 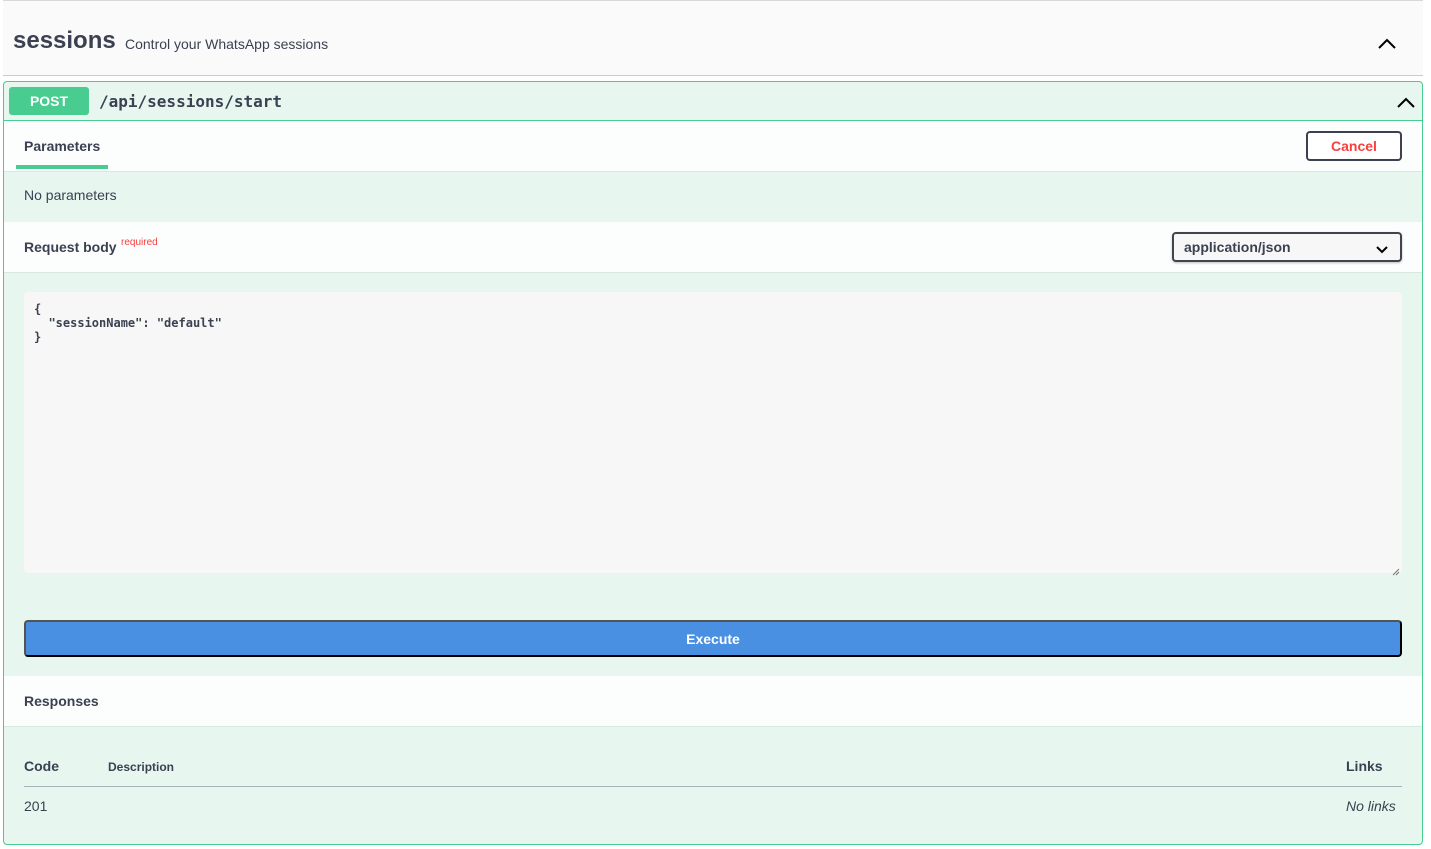 What do you see at coordinates (49, 101) in the screenshot?
I see `method-badge: POST` at bounding box center [49, 101].